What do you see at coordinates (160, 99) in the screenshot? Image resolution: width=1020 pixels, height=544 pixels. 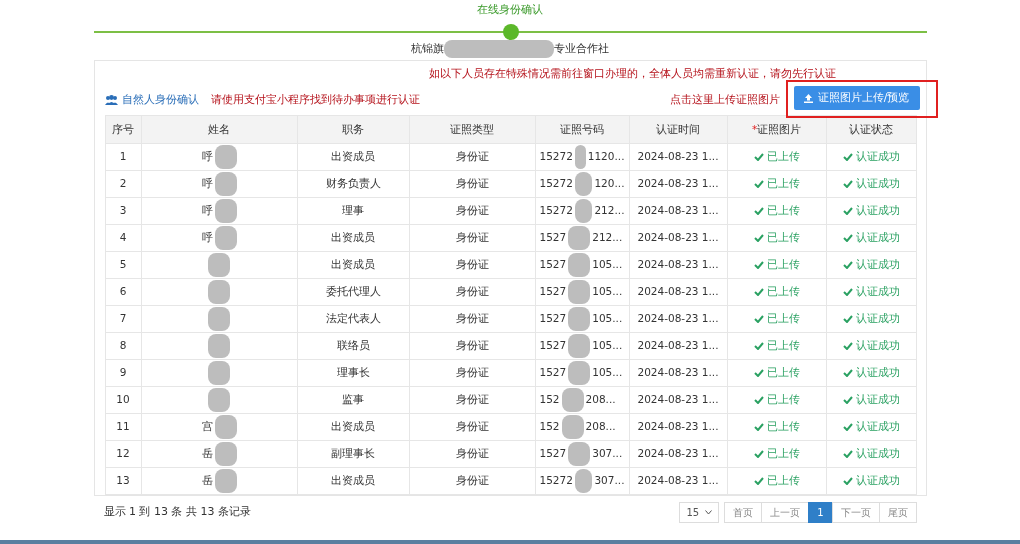 I see `section-title: 自然人身份确认` at bounding box center [160, 99].